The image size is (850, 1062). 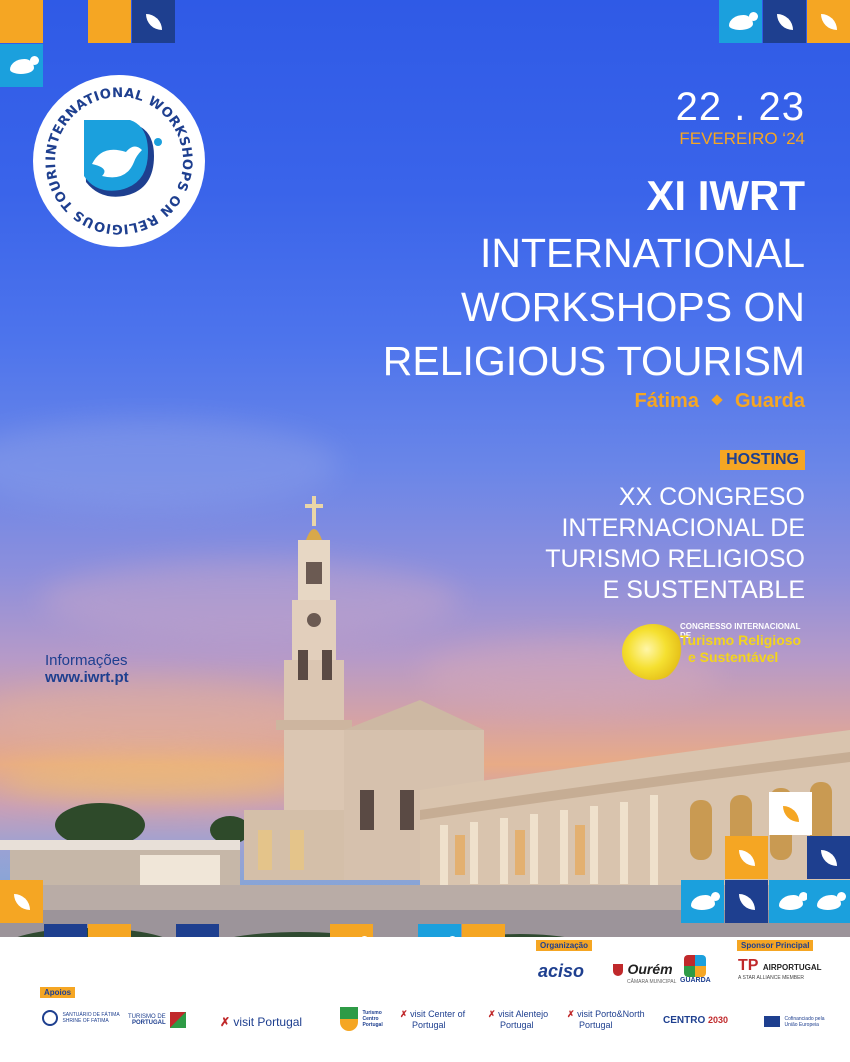 I want to click on supporter-logo: ✗ visit Center of Portugal, so click(x=432, y=1020).